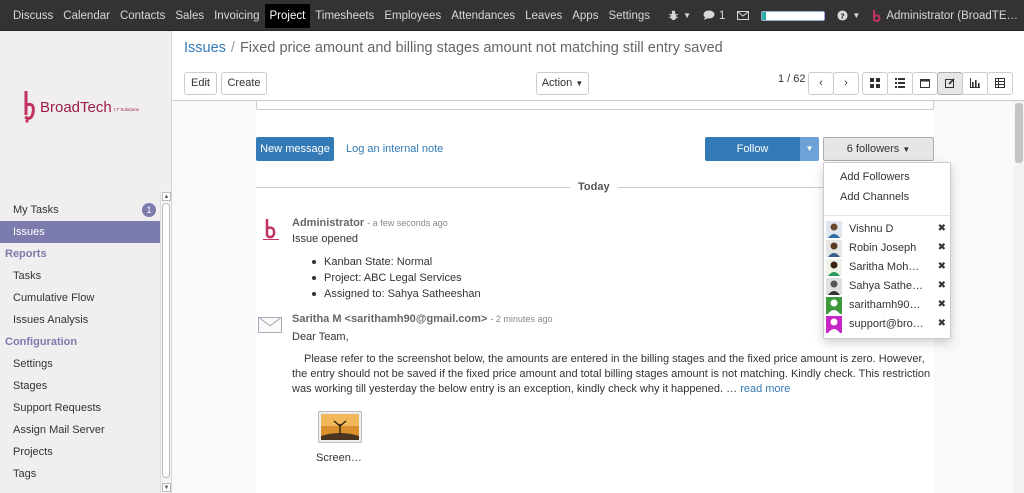 The height and width of the screenshot is (493, 1024). I want to click on menu-employees: Employees, so click(412, 16).